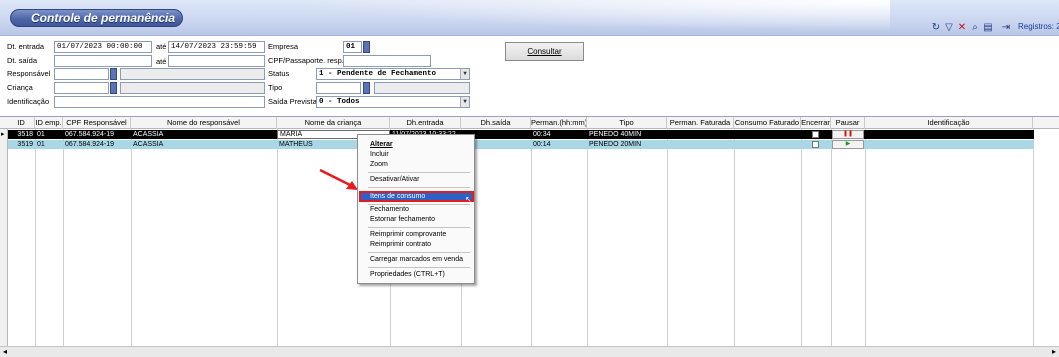 This screenshot has height=357, width=1059. Describe the element at coordinates (559, 123) in the screenshot. I see `col-perman: Perman.(hh:mm)` at that location.